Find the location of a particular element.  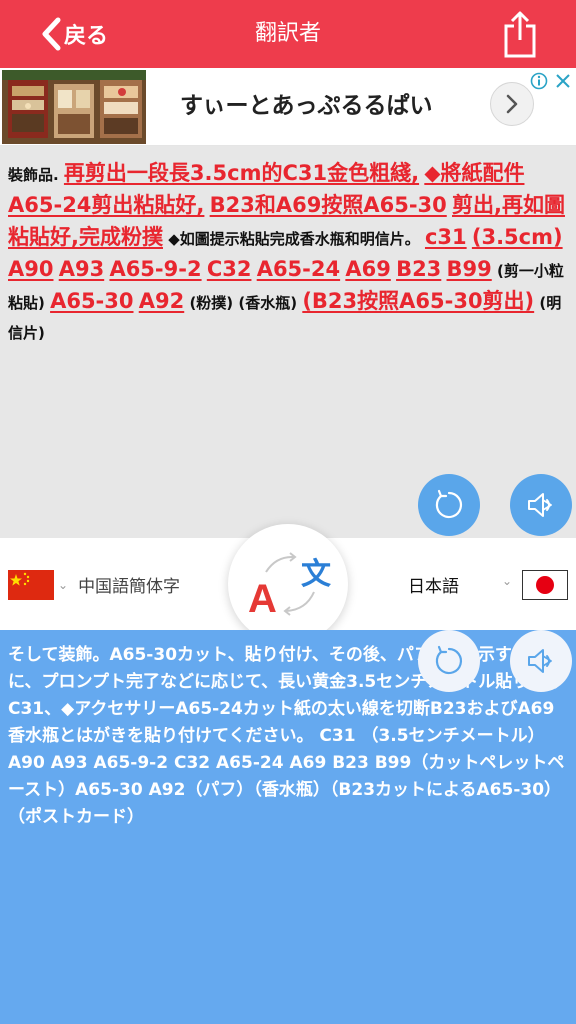

target-refresh-button is located at coordinates (449, 661).